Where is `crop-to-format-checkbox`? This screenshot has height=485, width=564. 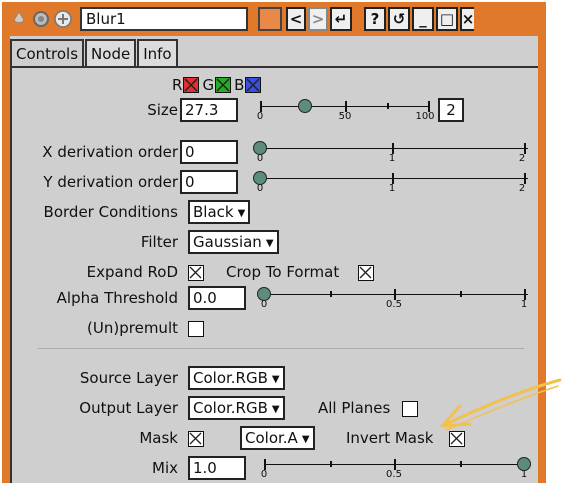 crop-to-format-checkbox is located at coordinates (366, 273).